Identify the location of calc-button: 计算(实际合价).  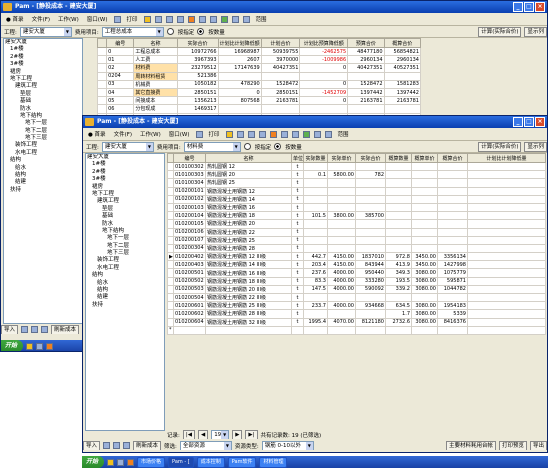
(500, 31).